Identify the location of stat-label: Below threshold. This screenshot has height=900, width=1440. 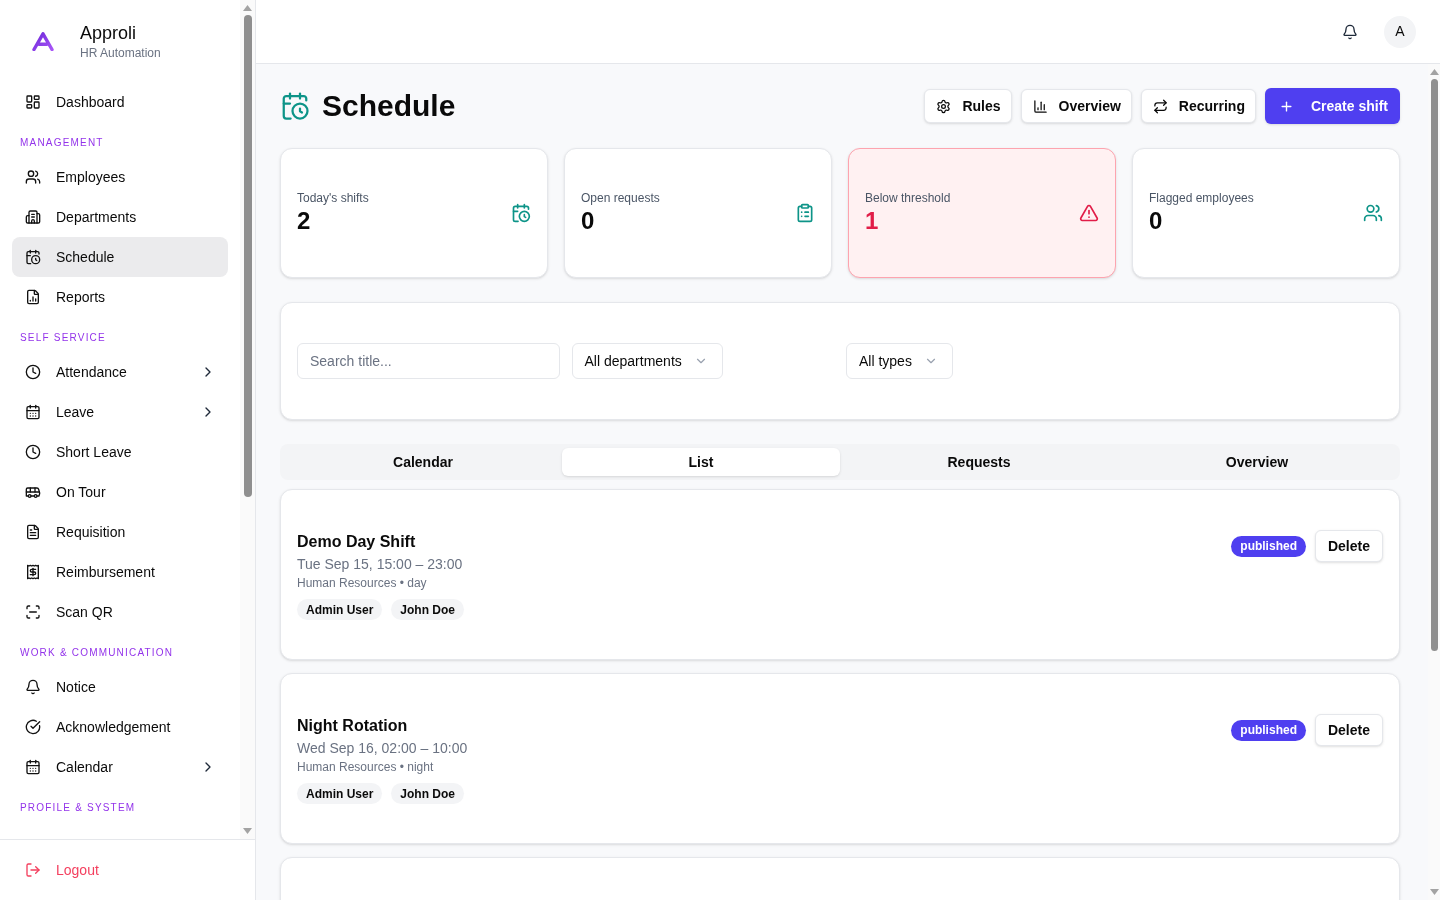
(908, 198).